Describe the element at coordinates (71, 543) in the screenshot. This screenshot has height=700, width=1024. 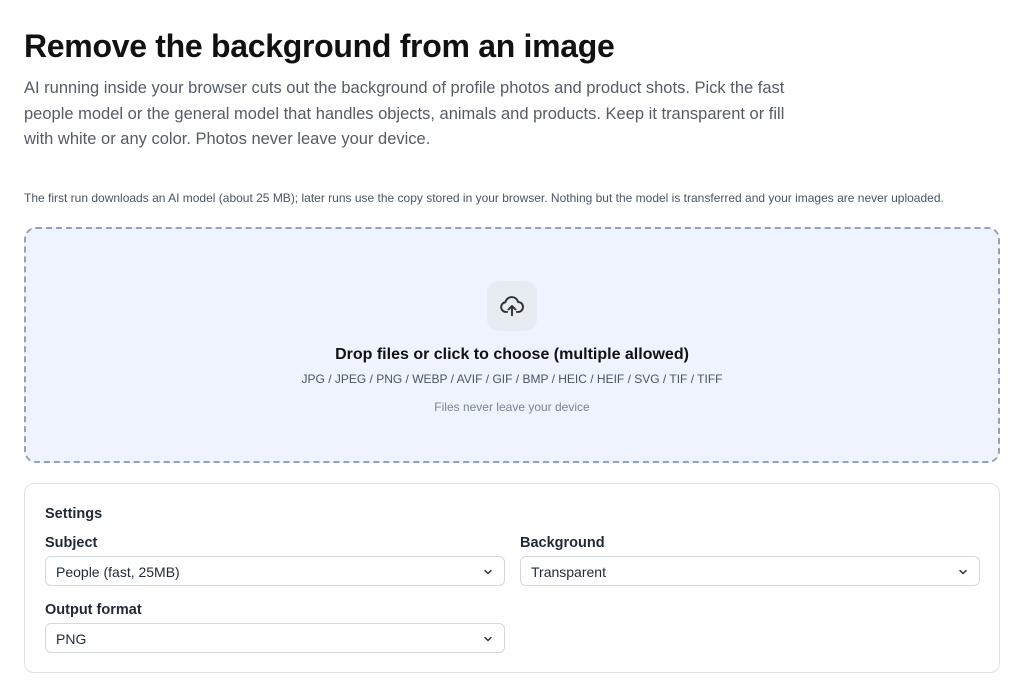
I see `subject-label: Subject` at that location.